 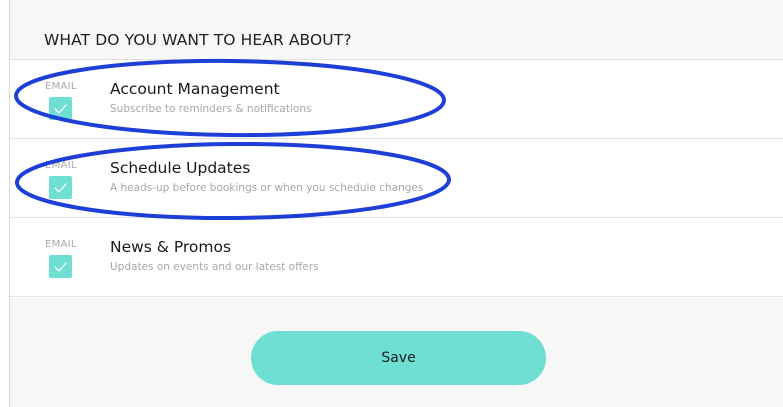 What do you see at coordinates (398, 358) in the screenshot?
I see `save-button: Save` at bounding box center [398, 358].